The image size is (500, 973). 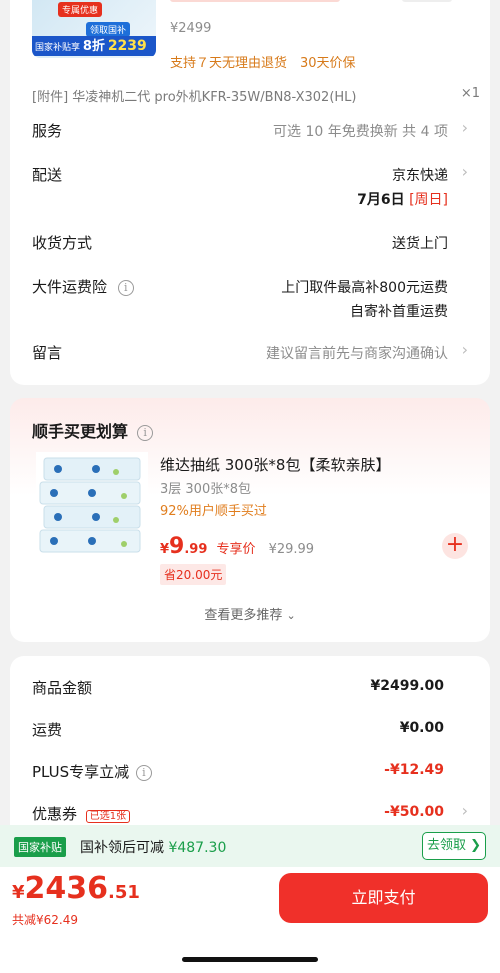 I want to click on subsidy-text-line: 国补领后可减 ¥487.30, so click(x=153, y=847).